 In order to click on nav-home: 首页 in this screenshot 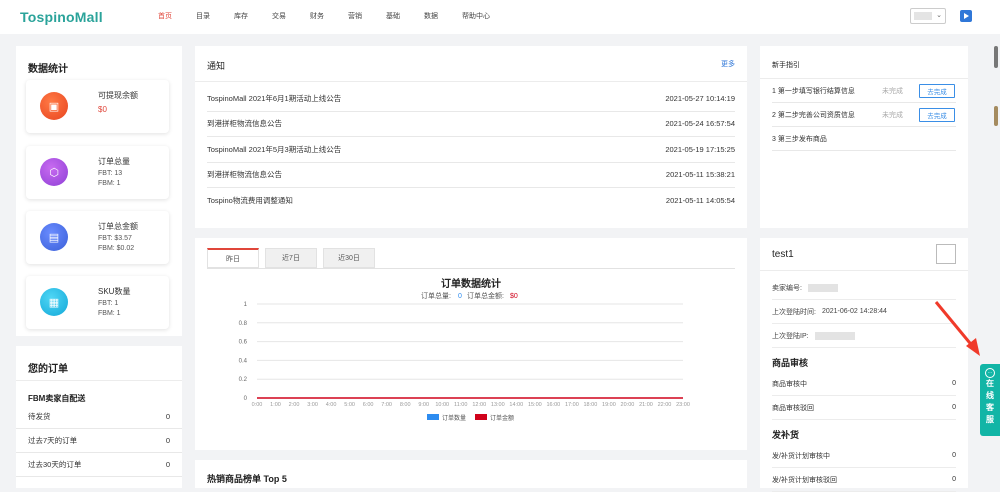, I will do `click(165, 16)`.